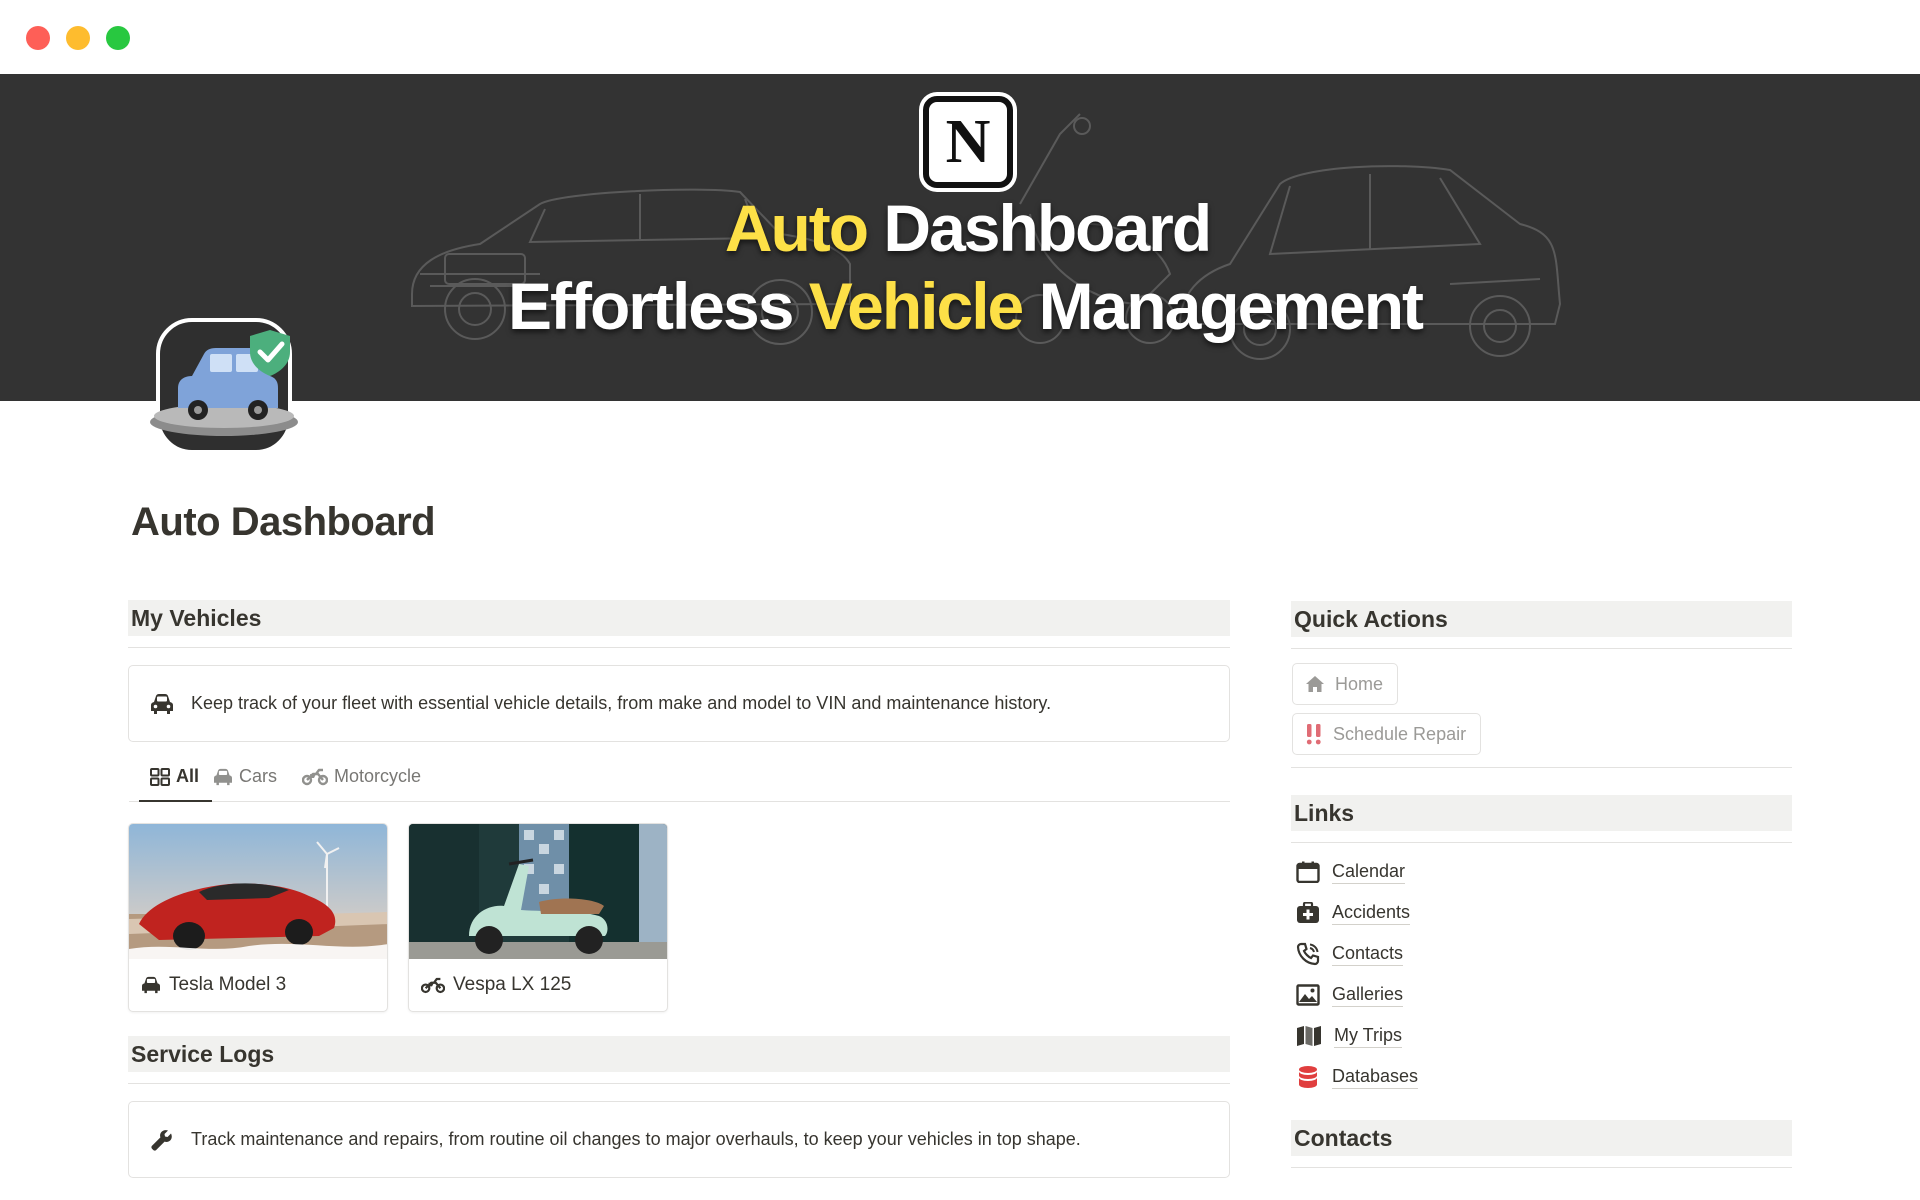  Describe the element at coordinates (1223, 306) in the screenshot. I see `cover-headline-word: Management` at that location.